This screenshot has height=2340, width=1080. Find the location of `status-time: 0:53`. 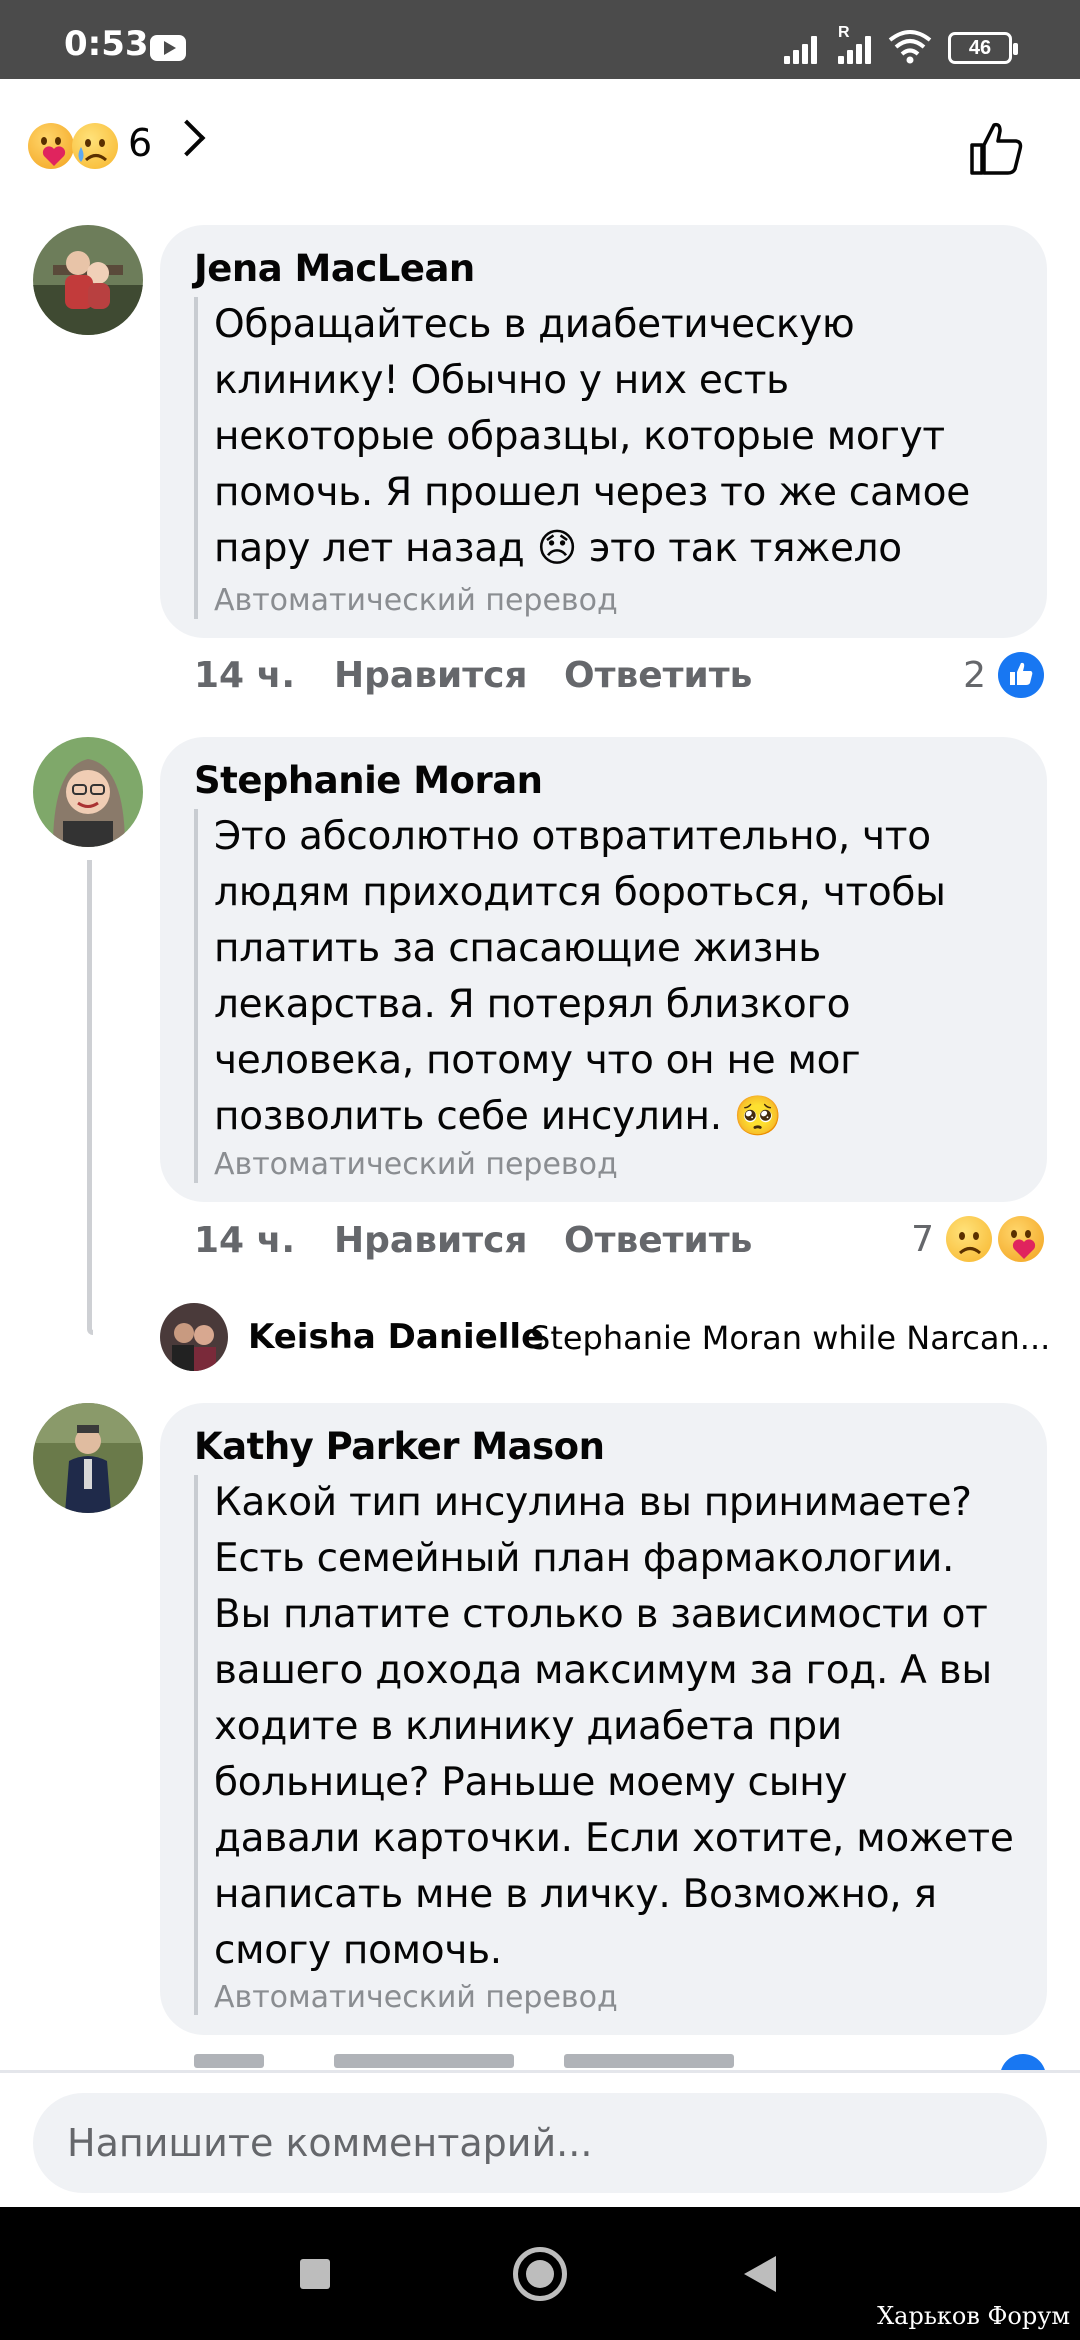

status-time: 0:53 is located at coordinates (106, 44).